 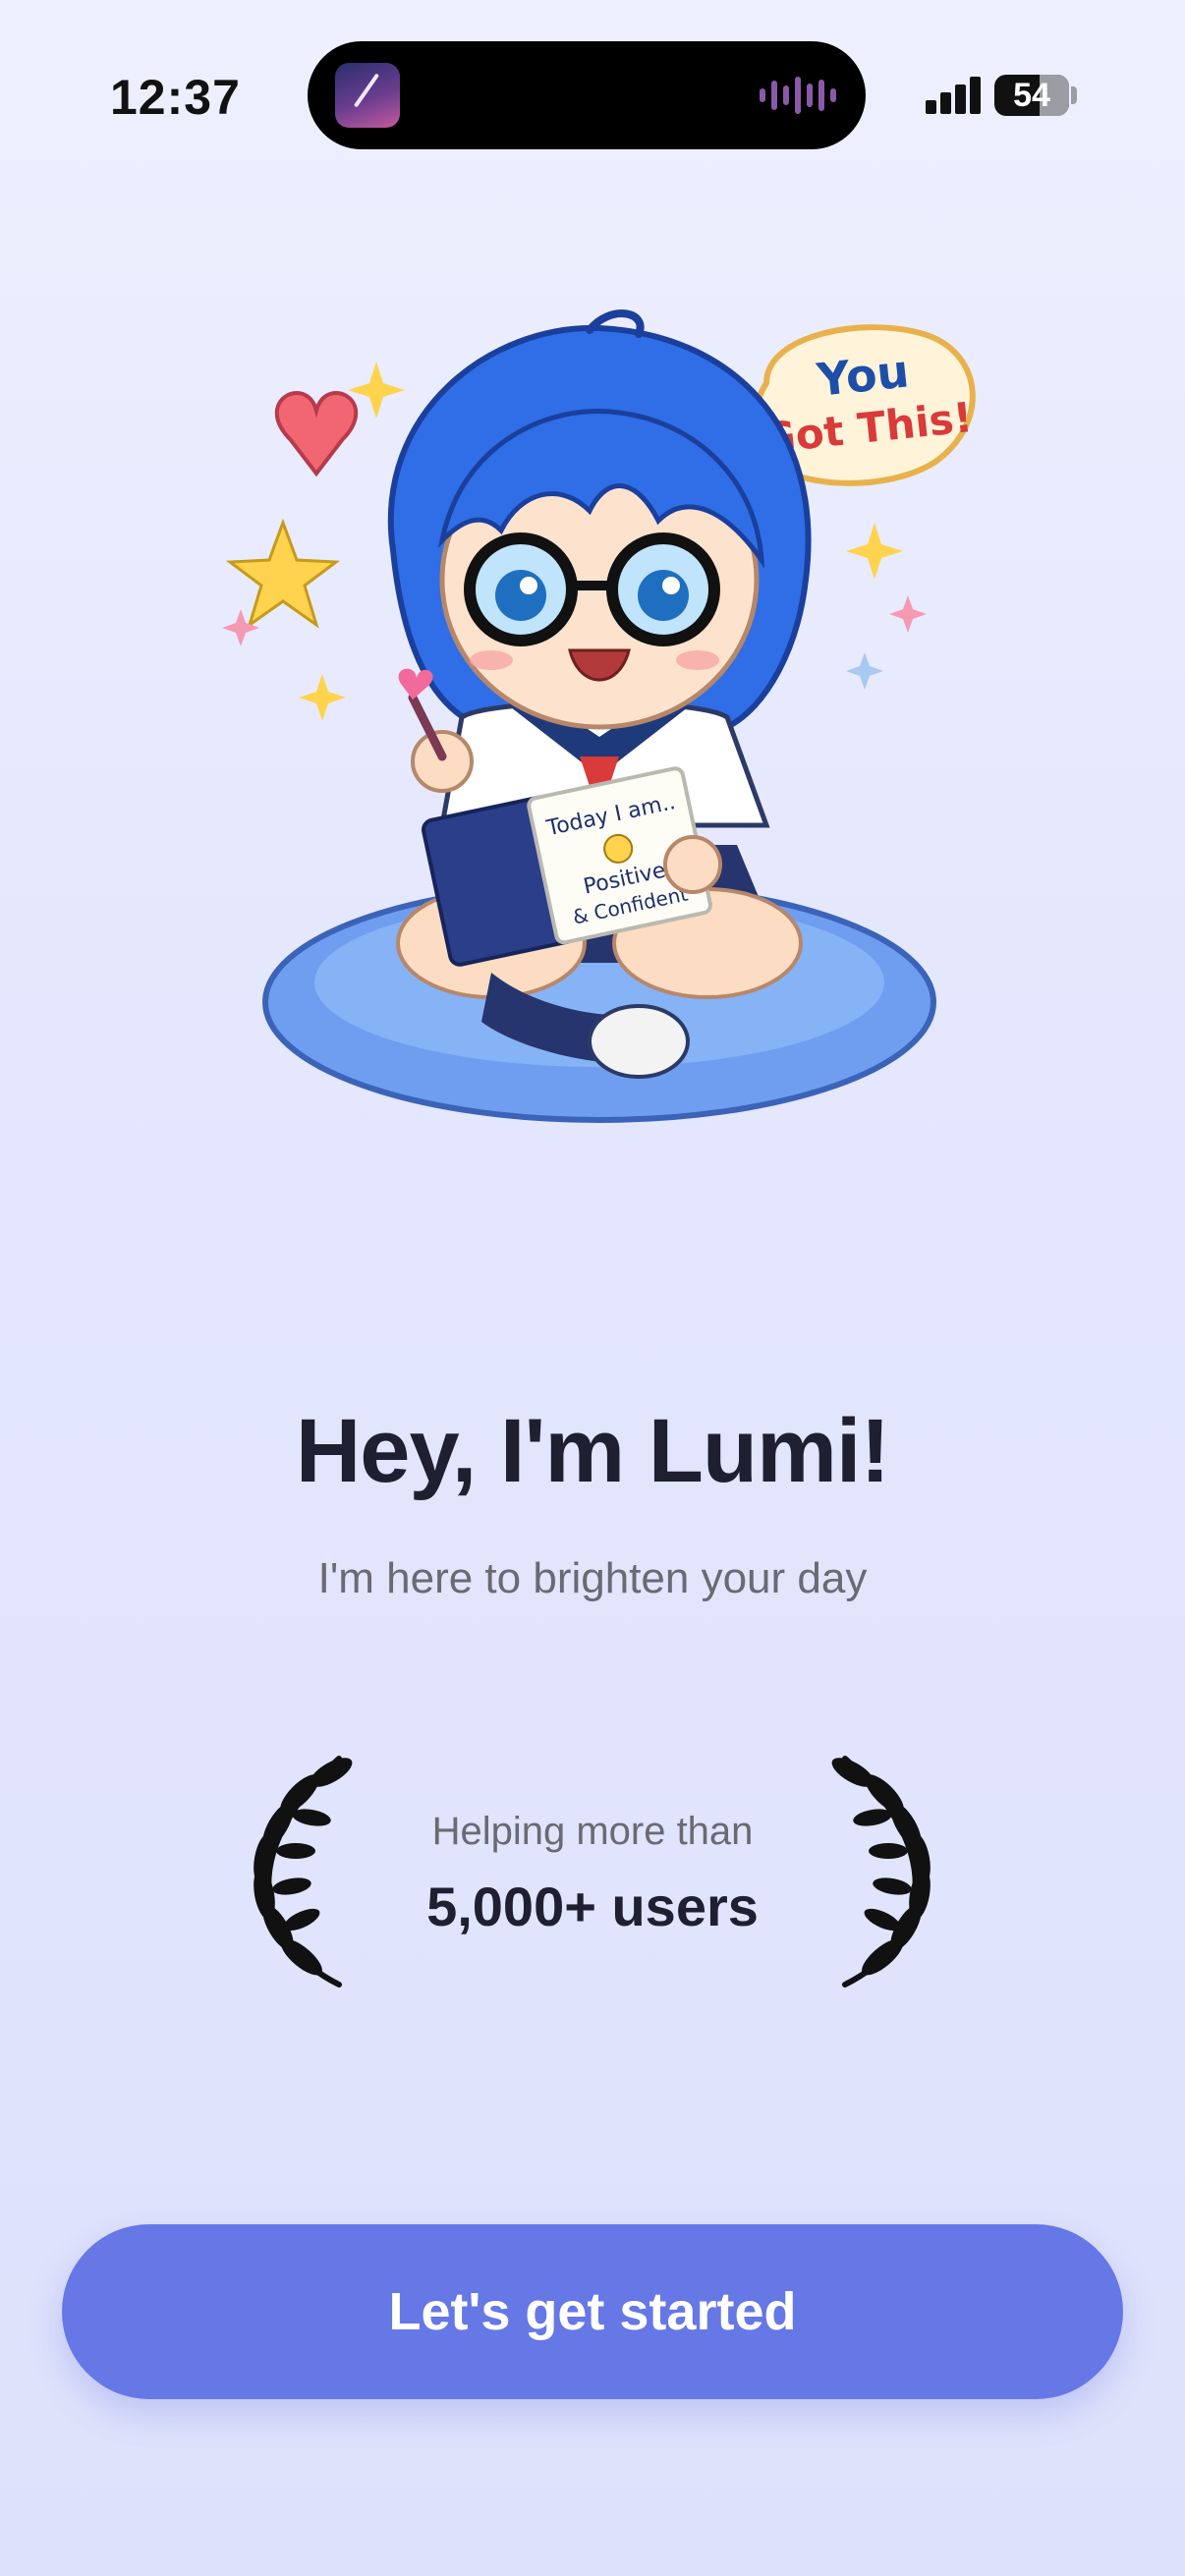 I want to click on dynamic-island, so click(x=587, y=95).